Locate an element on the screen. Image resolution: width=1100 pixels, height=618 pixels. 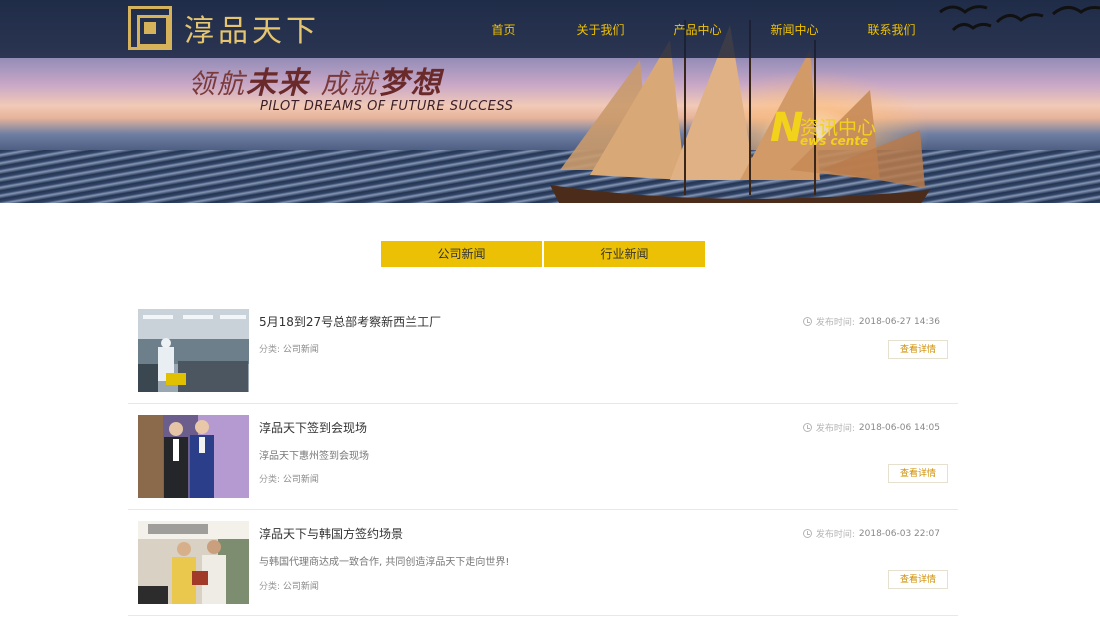
nav-item-about: 关于我们 is located at coordinates (600, 29).